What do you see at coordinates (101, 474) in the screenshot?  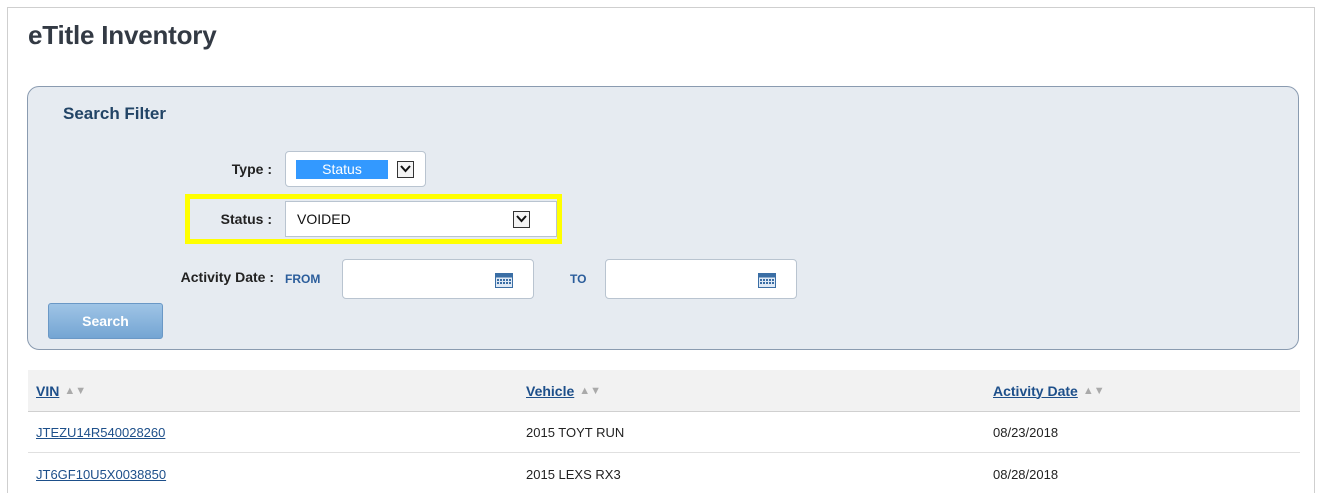 I see `vin-link: JT6GF10U5X0038850` at bounding box center [101, 474].